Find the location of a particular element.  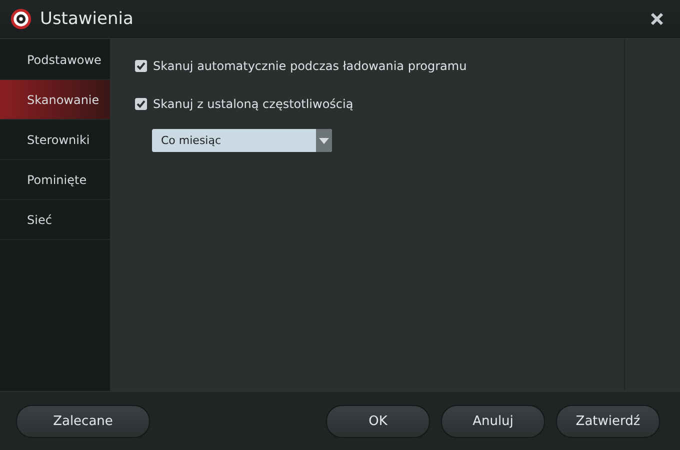

dialog-button: Zatwierdź is located at coordinates (608, 421).